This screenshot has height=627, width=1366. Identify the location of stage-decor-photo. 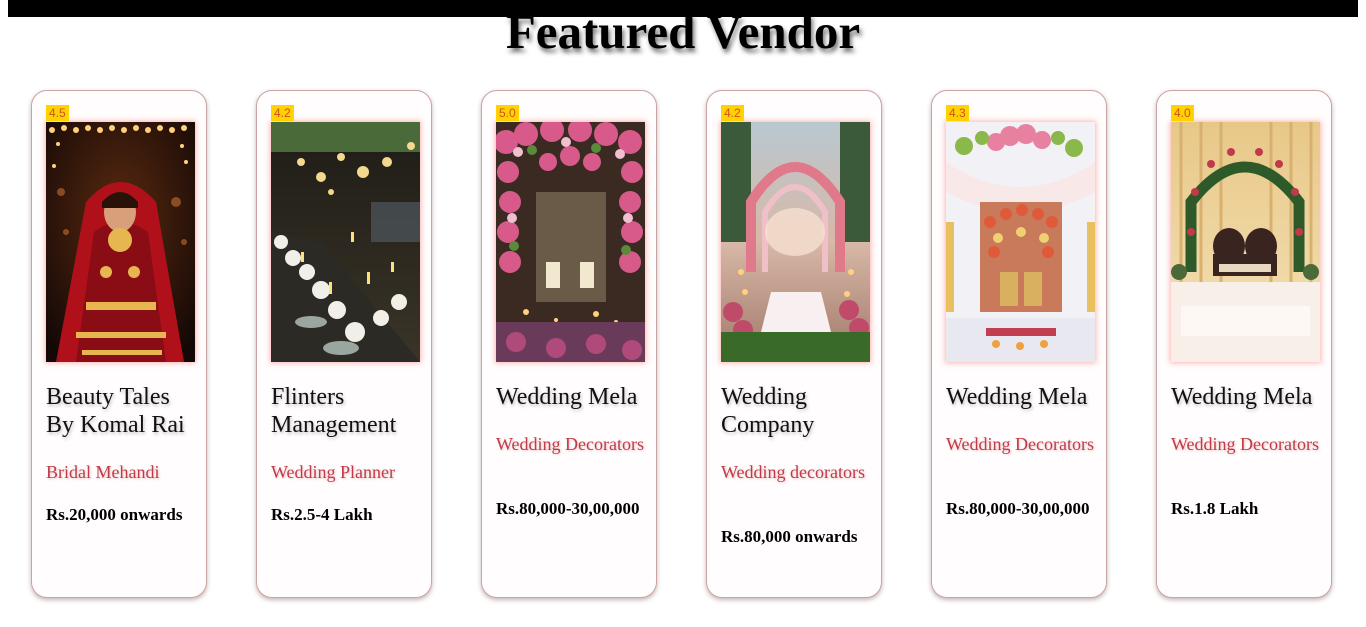
(1020, 242).